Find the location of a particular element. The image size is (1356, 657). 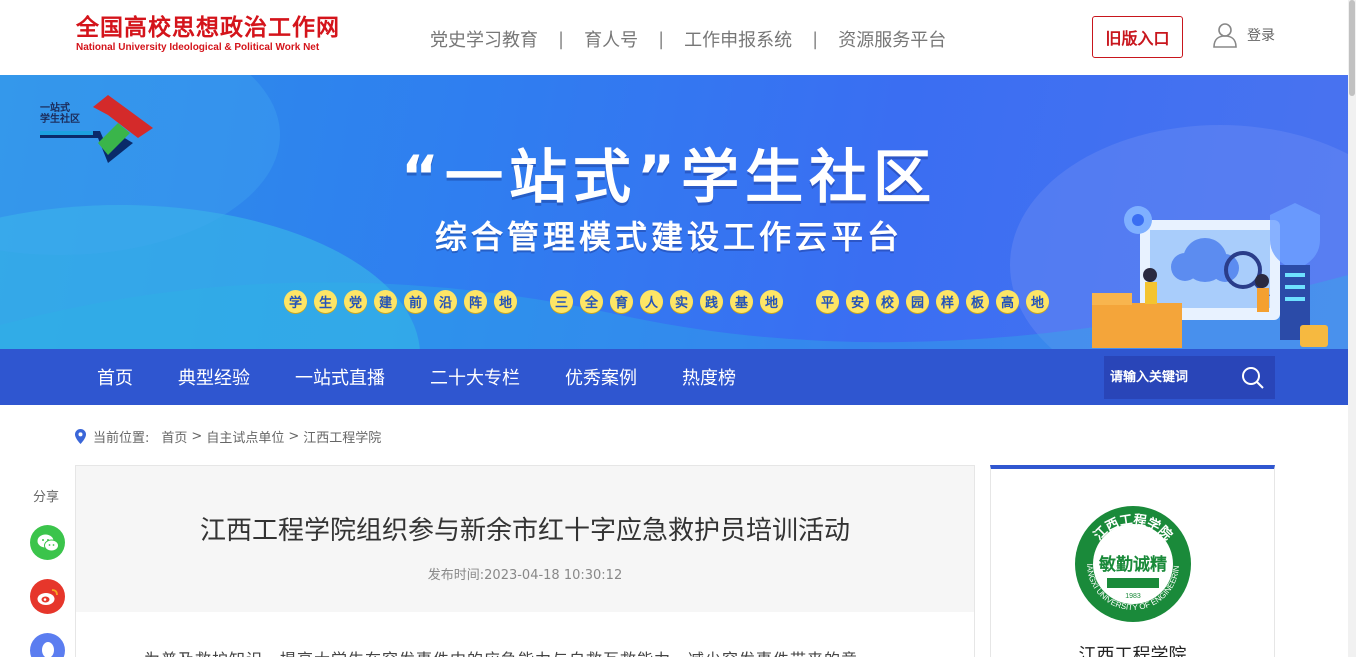

slogan-char: 安 is located at coordinates (857, 301).